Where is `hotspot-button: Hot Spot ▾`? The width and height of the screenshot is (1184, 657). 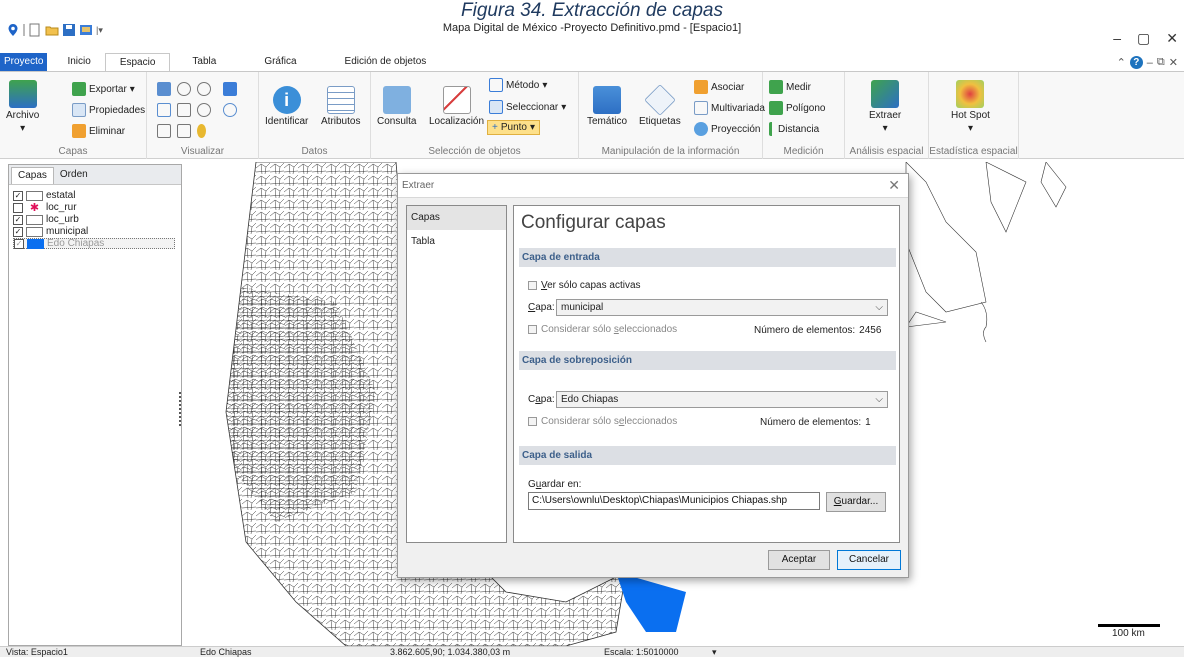
hotspot-button: Hot Spot ▾ is located at coordinates (970, 107).